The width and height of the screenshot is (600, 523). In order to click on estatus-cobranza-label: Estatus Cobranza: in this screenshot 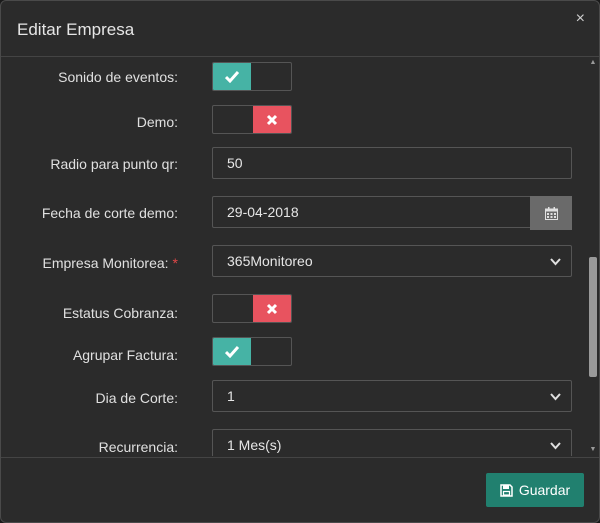, I will do `click(120, 313)`.